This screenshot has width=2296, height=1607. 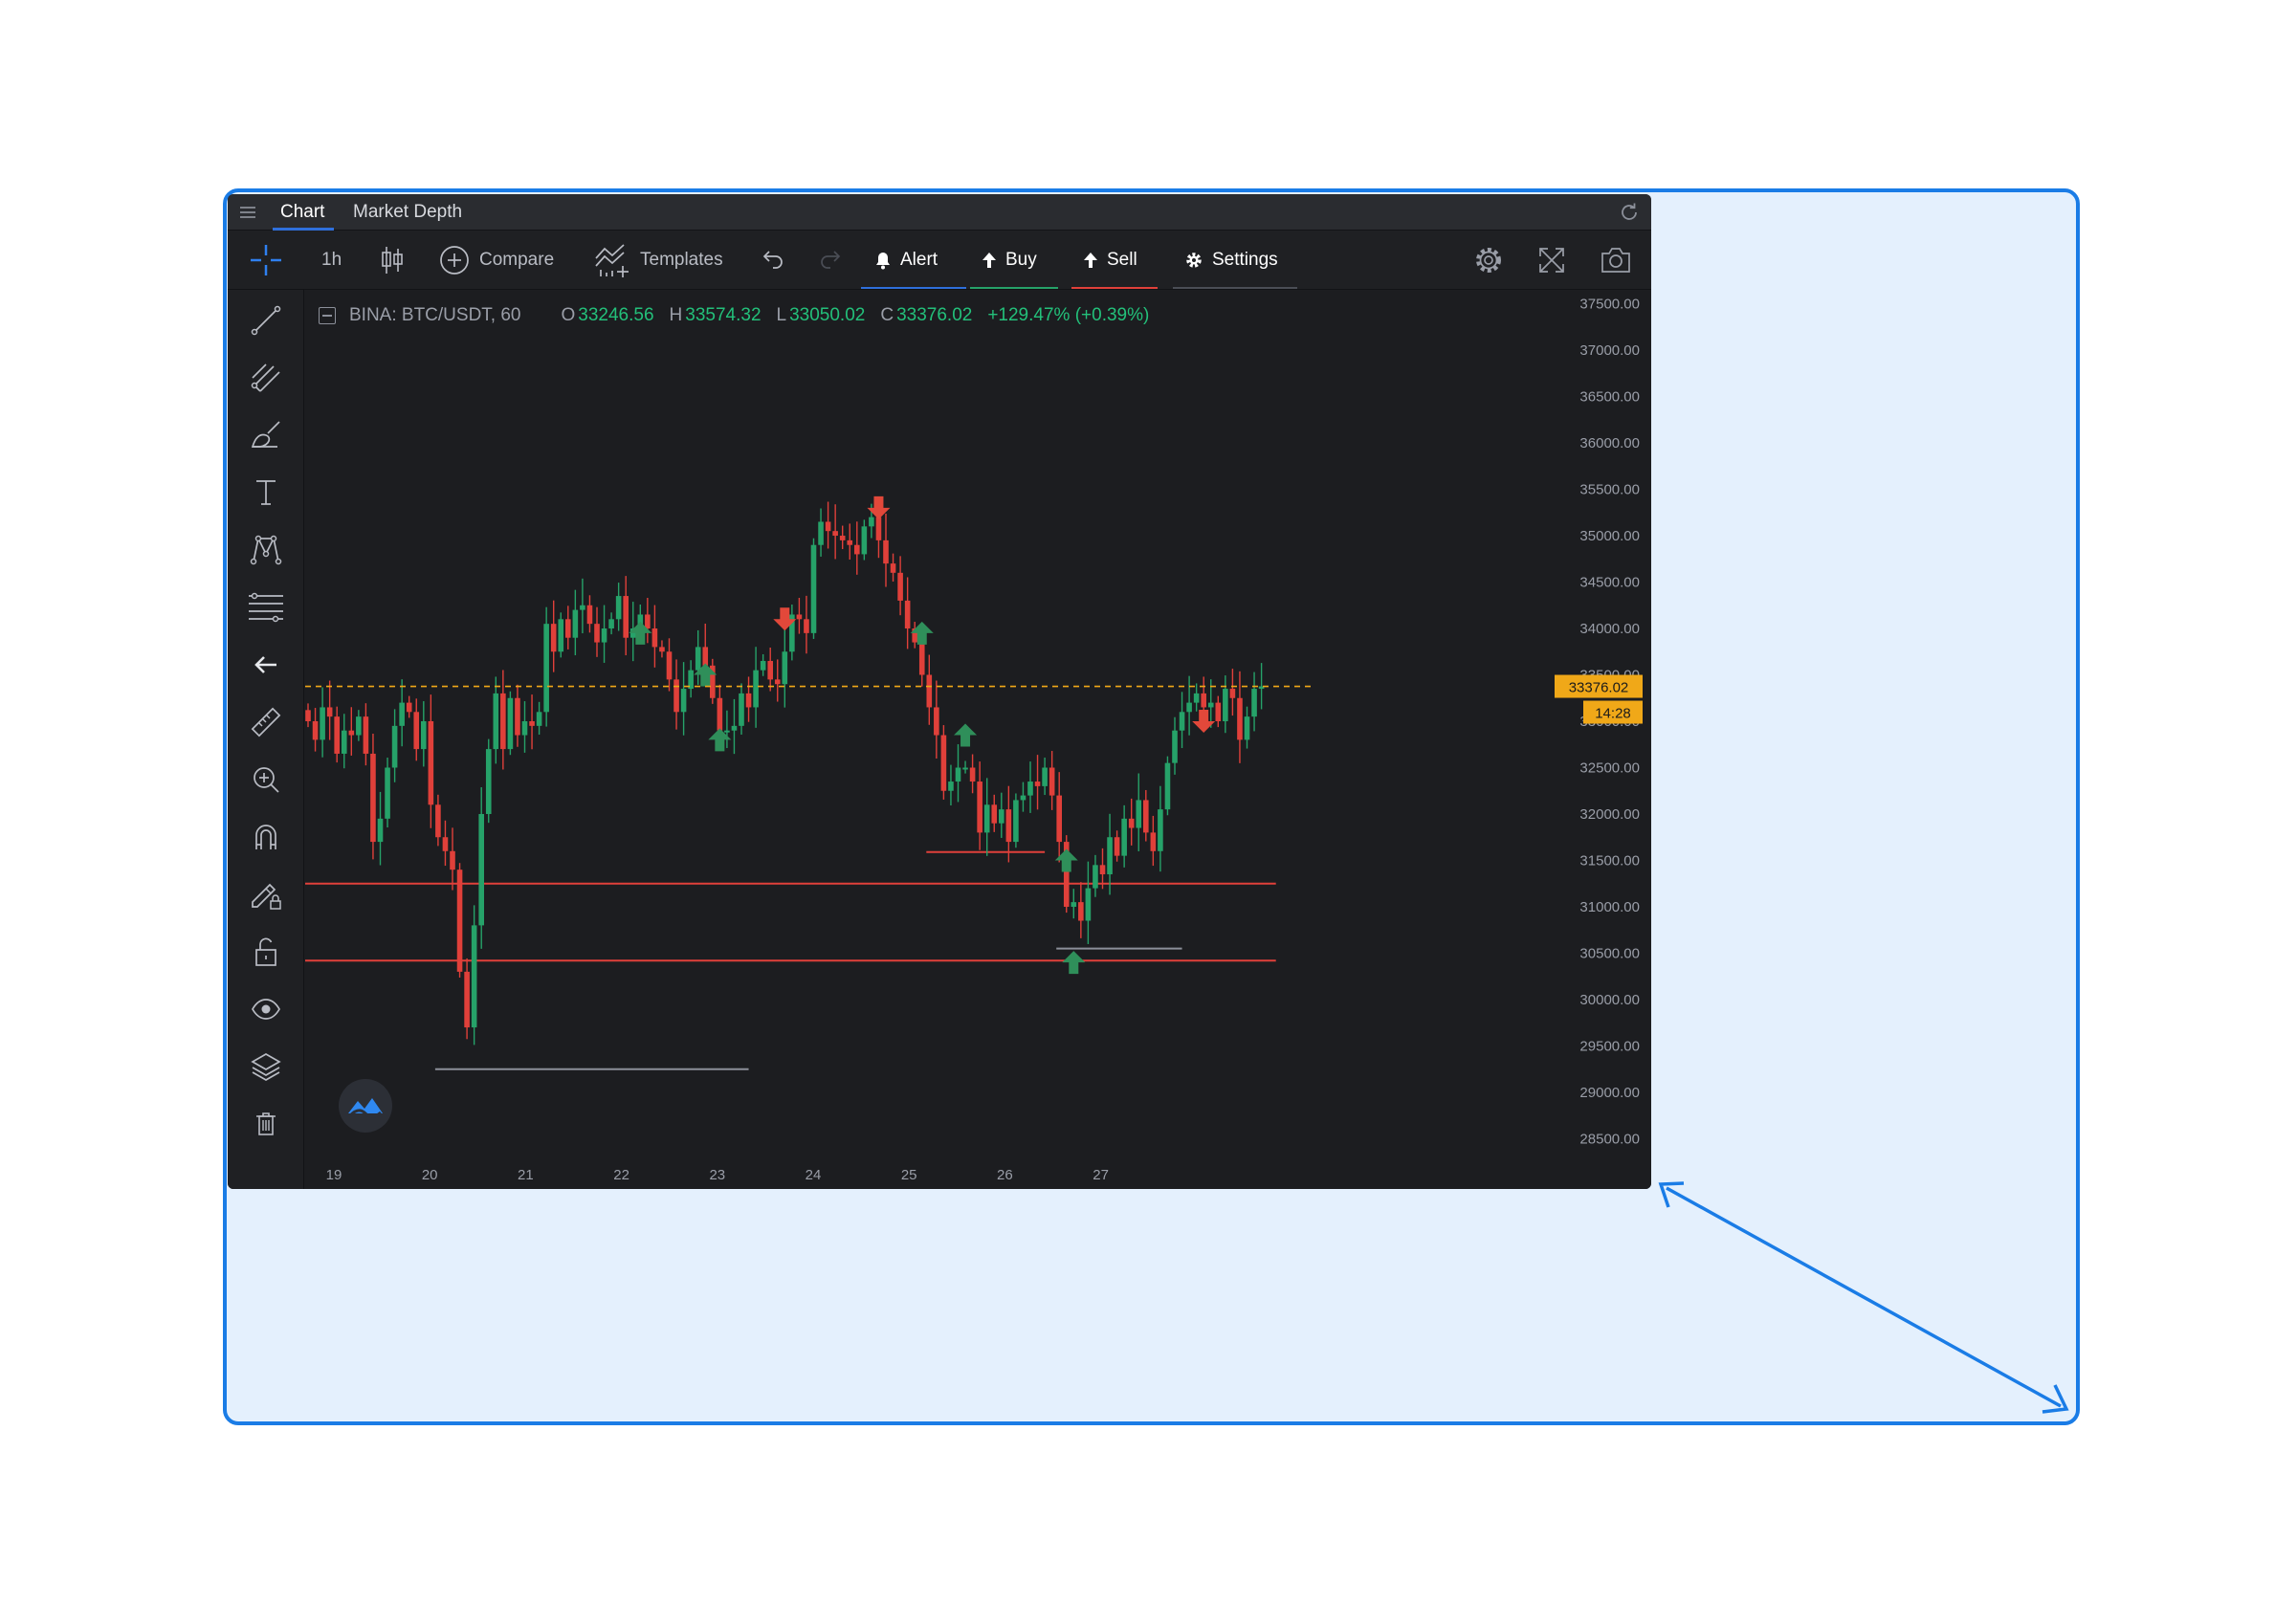 I want to click on settings-text-button: Settings, so click(x=1231, y=260).